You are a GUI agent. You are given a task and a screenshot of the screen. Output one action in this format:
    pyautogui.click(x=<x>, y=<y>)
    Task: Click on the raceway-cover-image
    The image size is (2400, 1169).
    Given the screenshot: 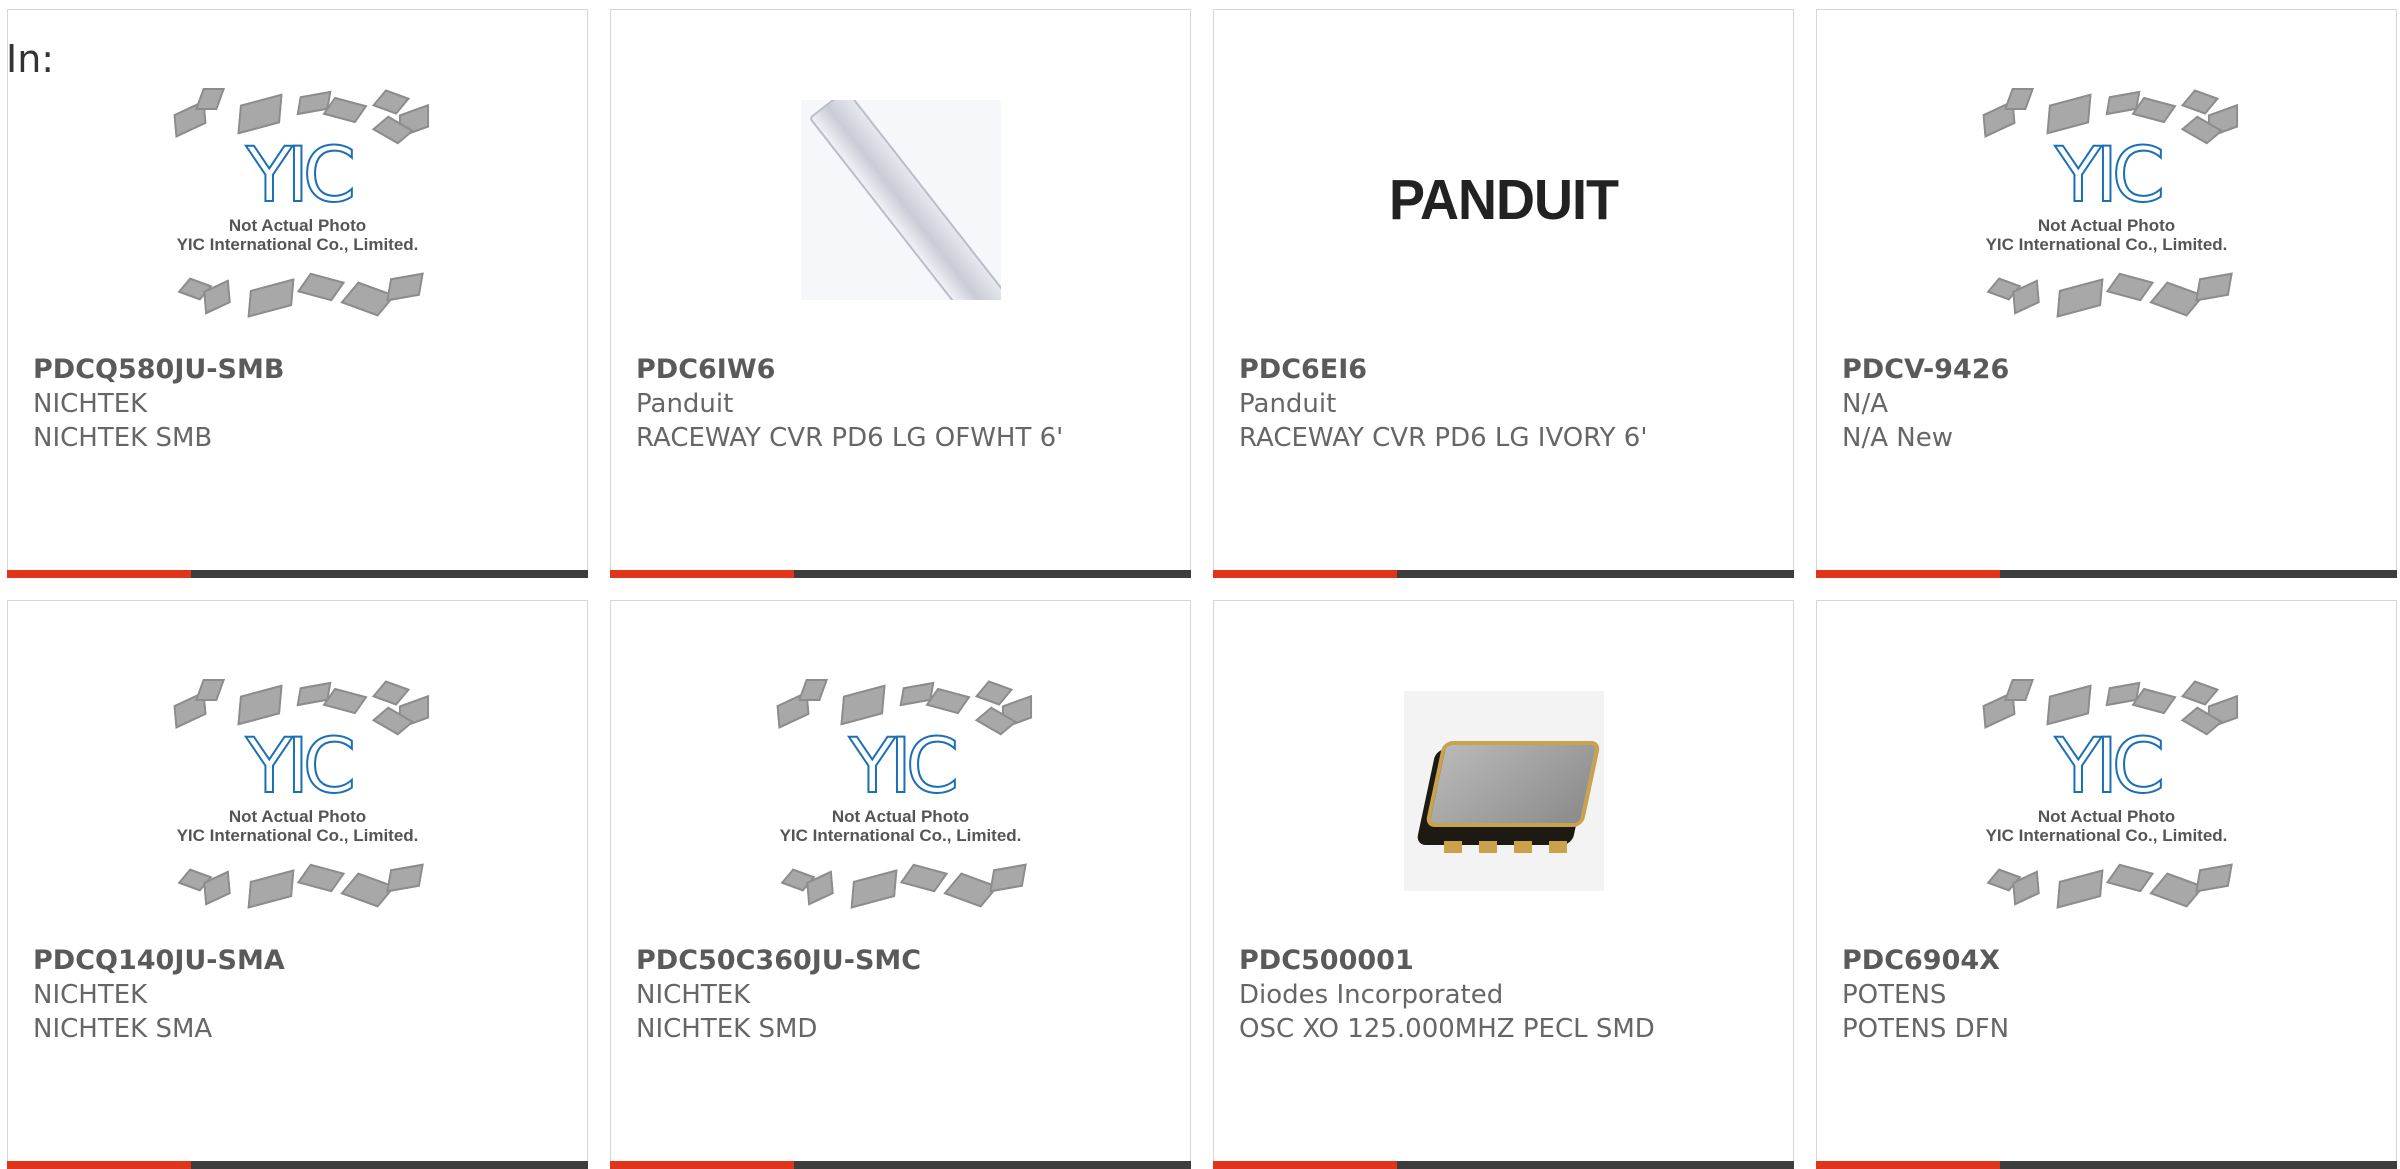 What is the action you would take?
    pyautogui.click(x=900, y=200)
    